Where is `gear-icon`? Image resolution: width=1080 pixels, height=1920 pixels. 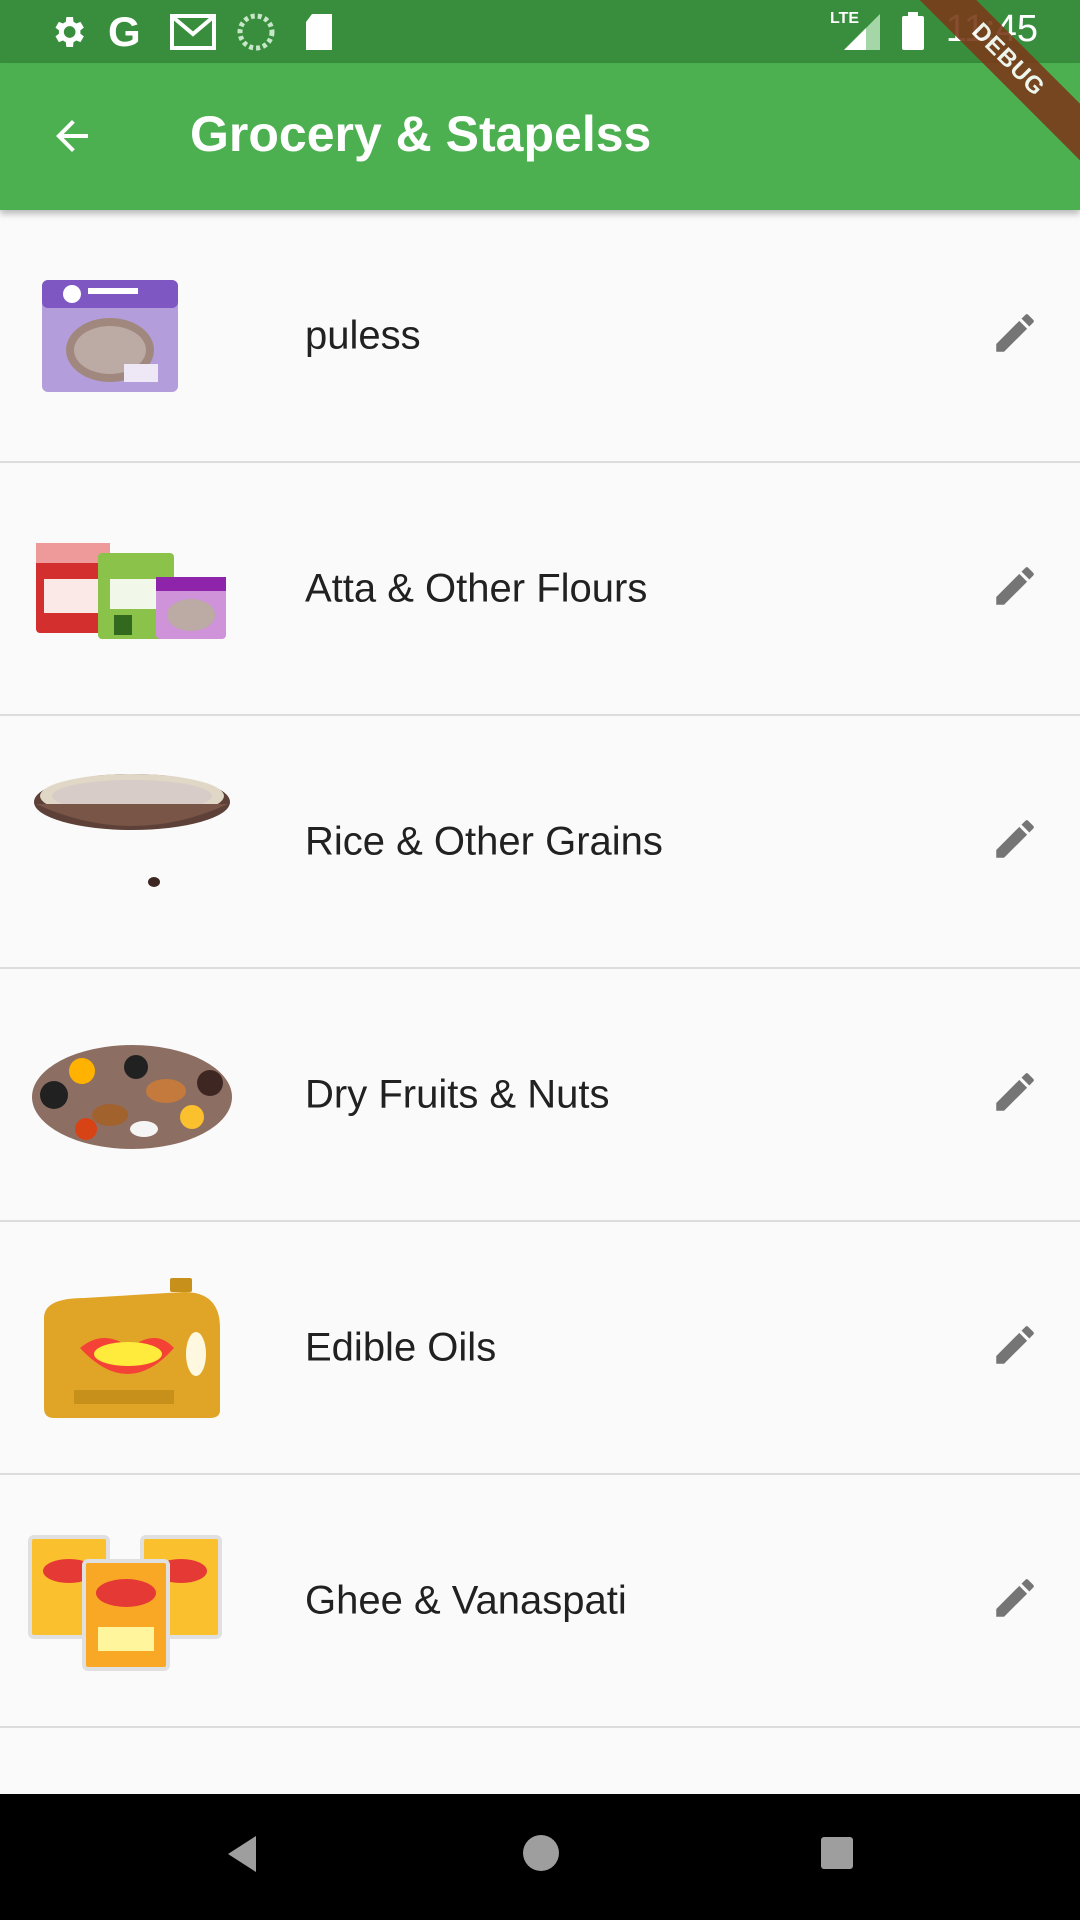
gear-icon is located at coordinates (68, 34).